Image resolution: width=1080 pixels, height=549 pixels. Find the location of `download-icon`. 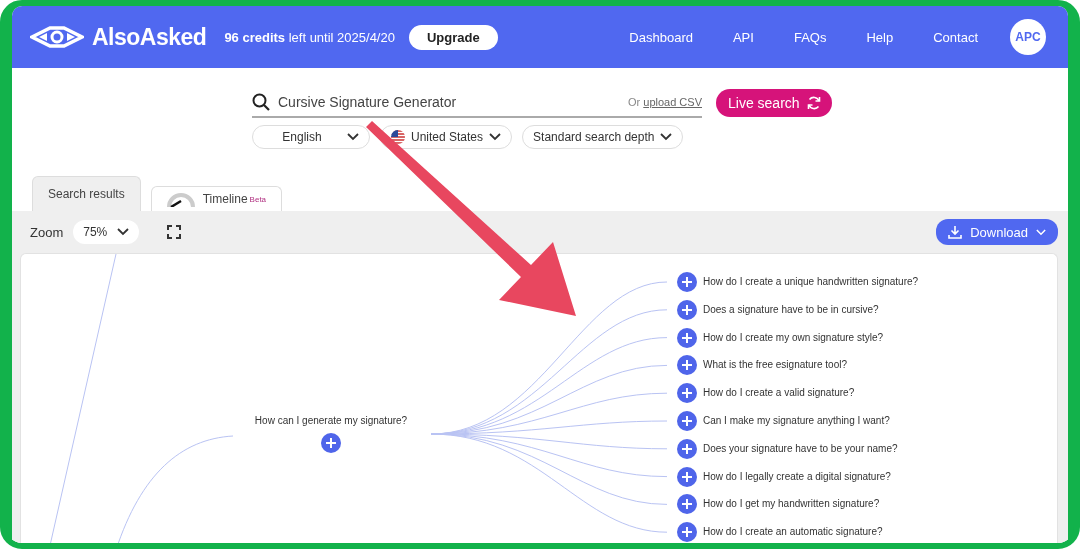

download-icon is located at coordinates (955, 232).